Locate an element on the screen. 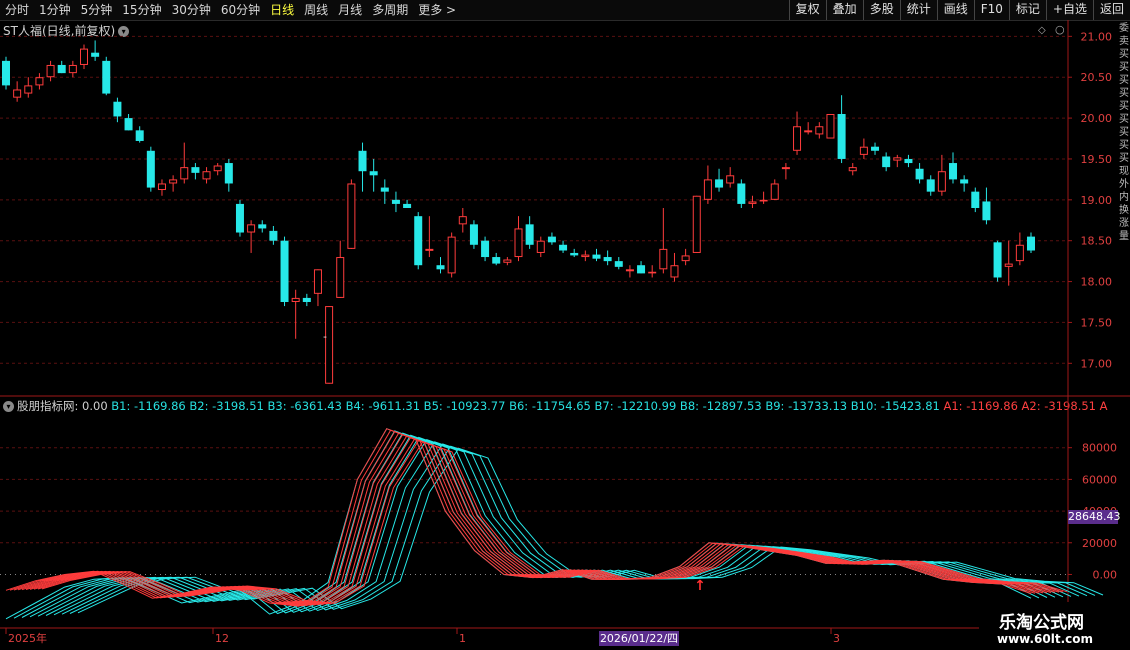  right-side-panel-text: 委卖买买买买买买买买买现外内换涨量 is located at coordinates (1124, 132).